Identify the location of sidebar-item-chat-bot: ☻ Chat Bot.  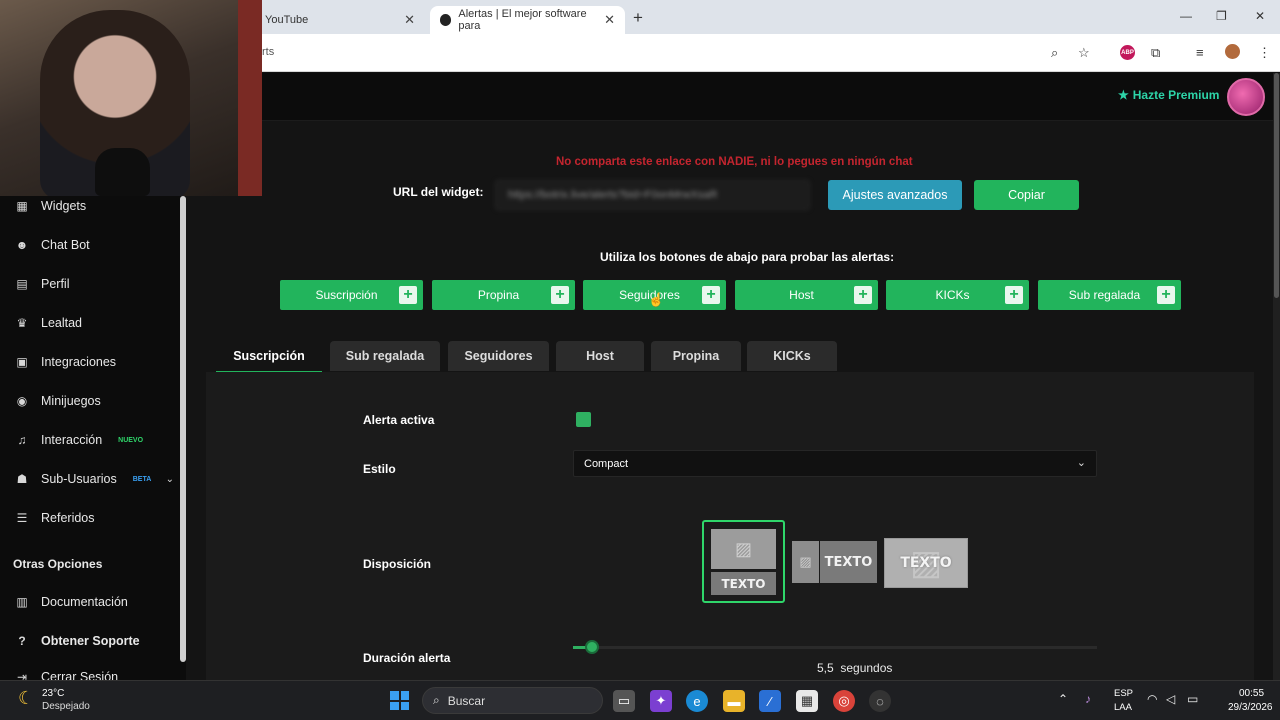
(94, 245).